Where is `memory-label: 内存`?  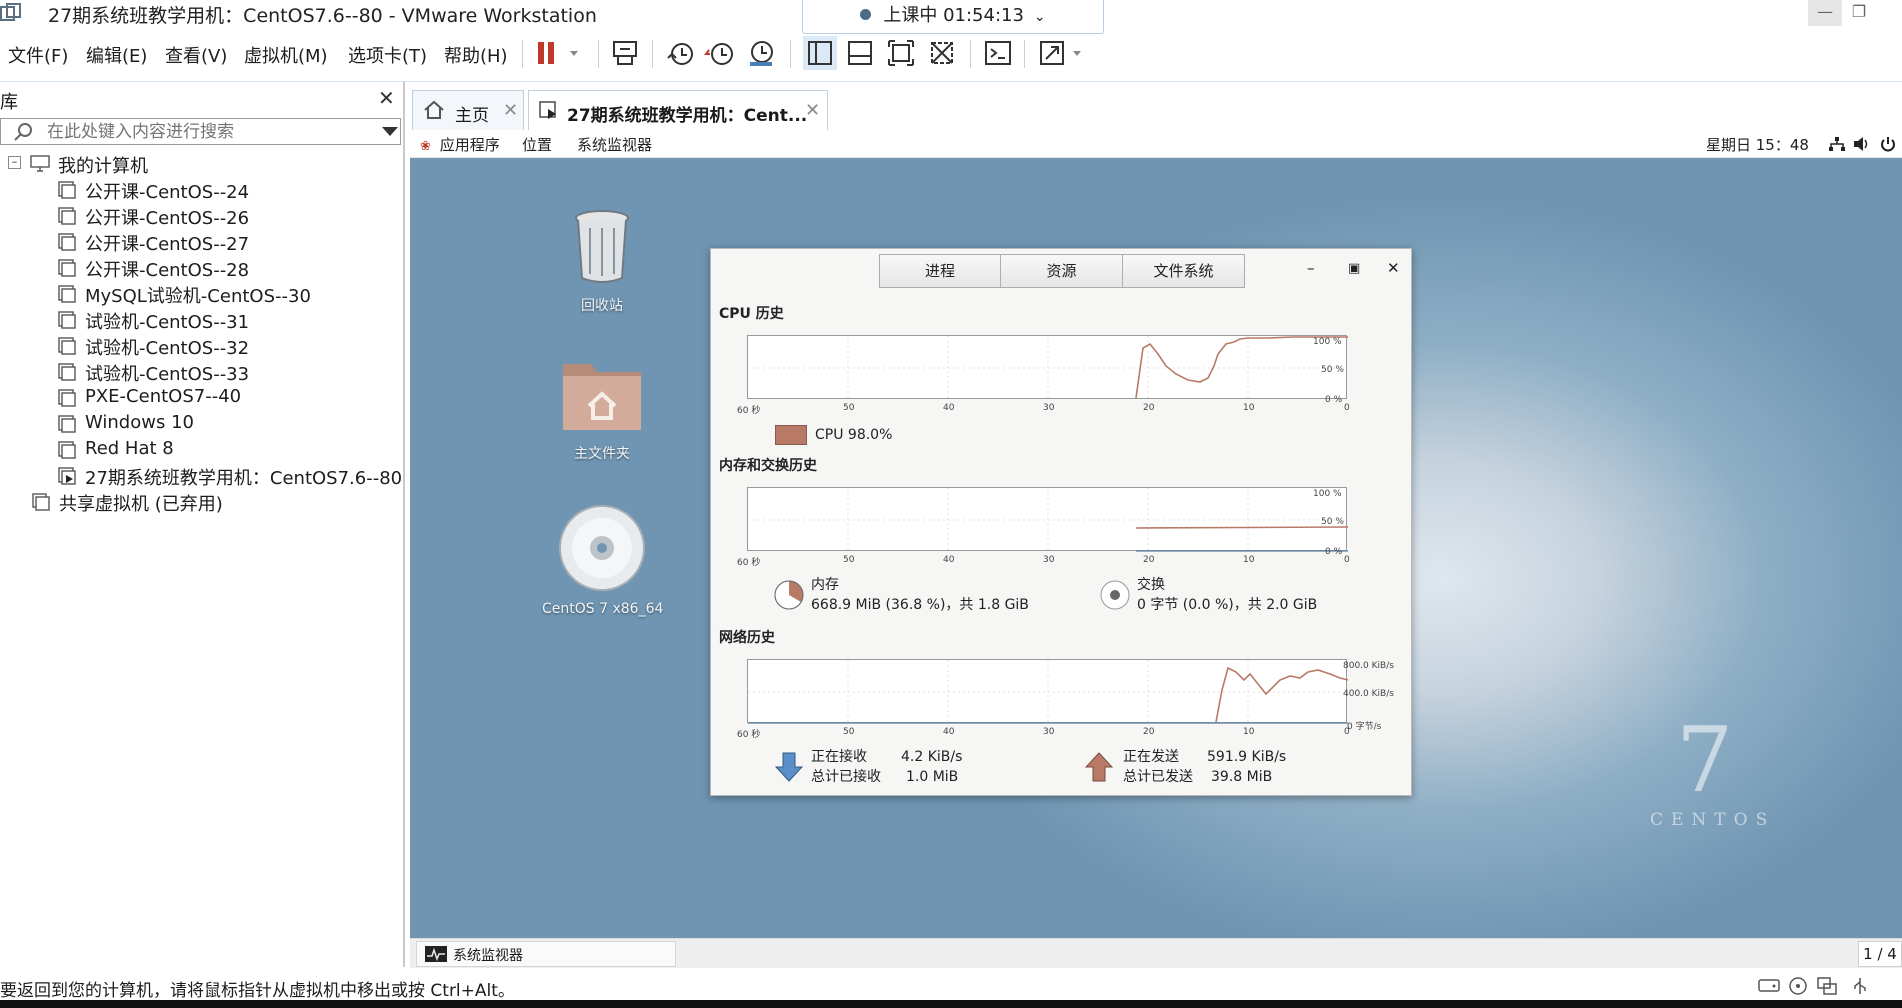 memory-label: 内存 is located at coordinates (825, 585).